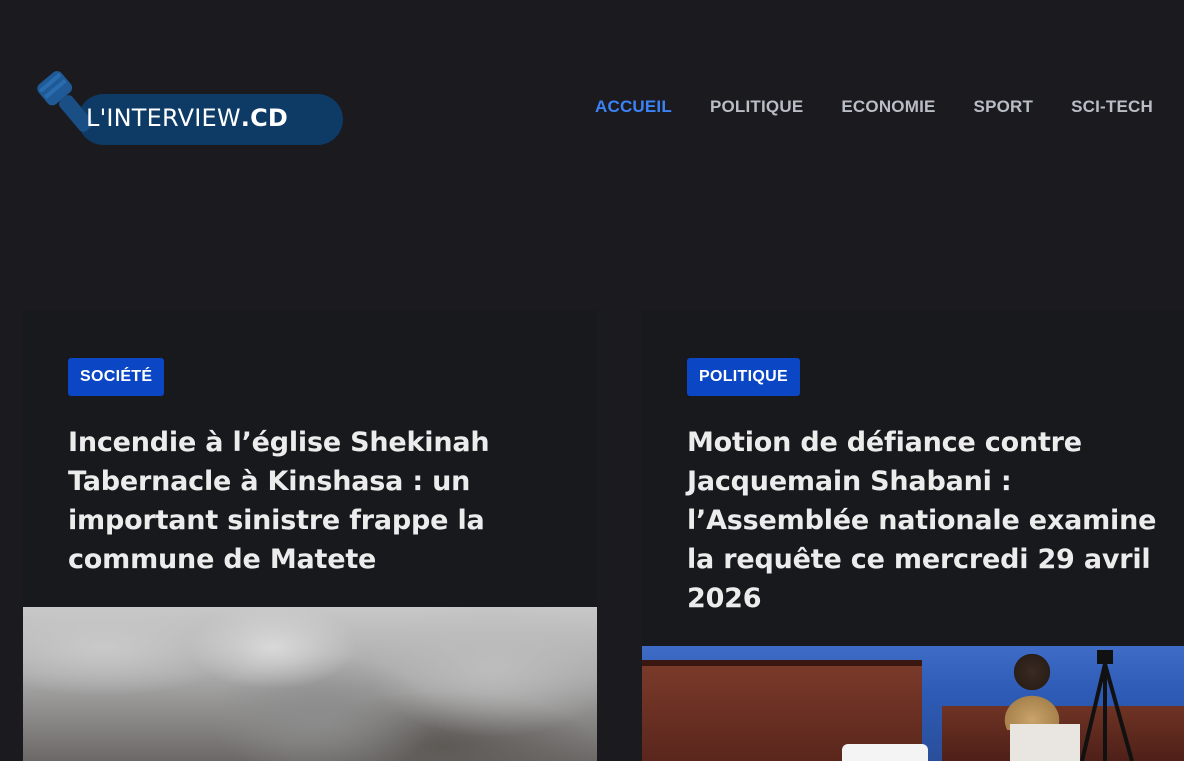 The width and height of the screenshot is (1184, 761). I want to click on logo-text-prefix: L'INTERVIEW, so click(163, 118).